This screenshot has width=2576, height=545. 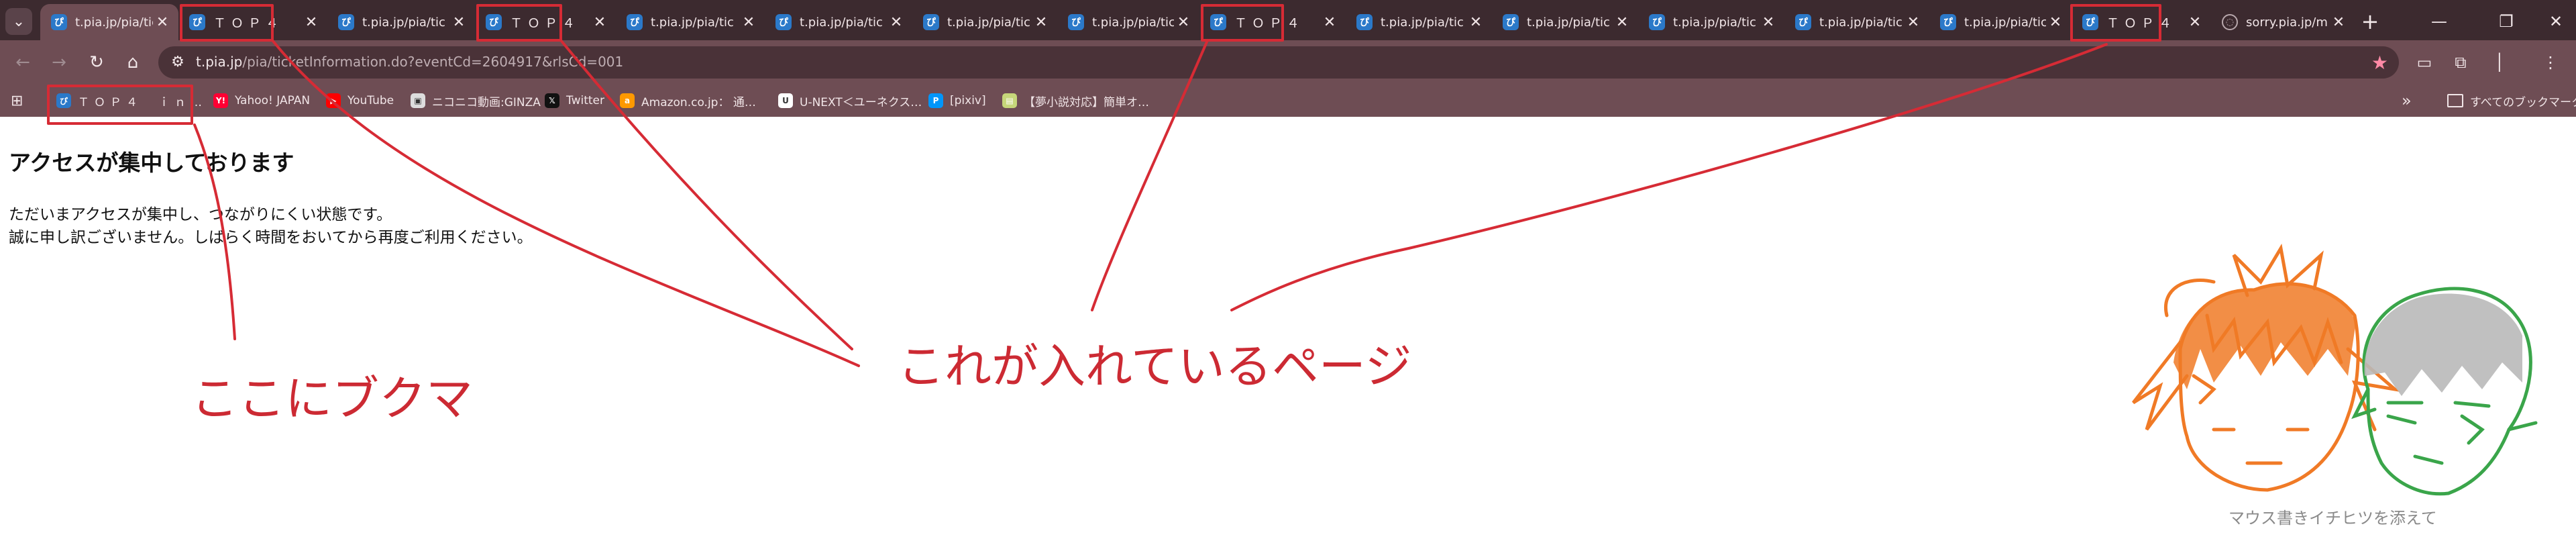 What do you see at coordinates (200, 215) in the screenshot?
I see `message-line-1: ただいまアクセスが集中し、つながりにくい状態です。` at bounding box center [200, 215].